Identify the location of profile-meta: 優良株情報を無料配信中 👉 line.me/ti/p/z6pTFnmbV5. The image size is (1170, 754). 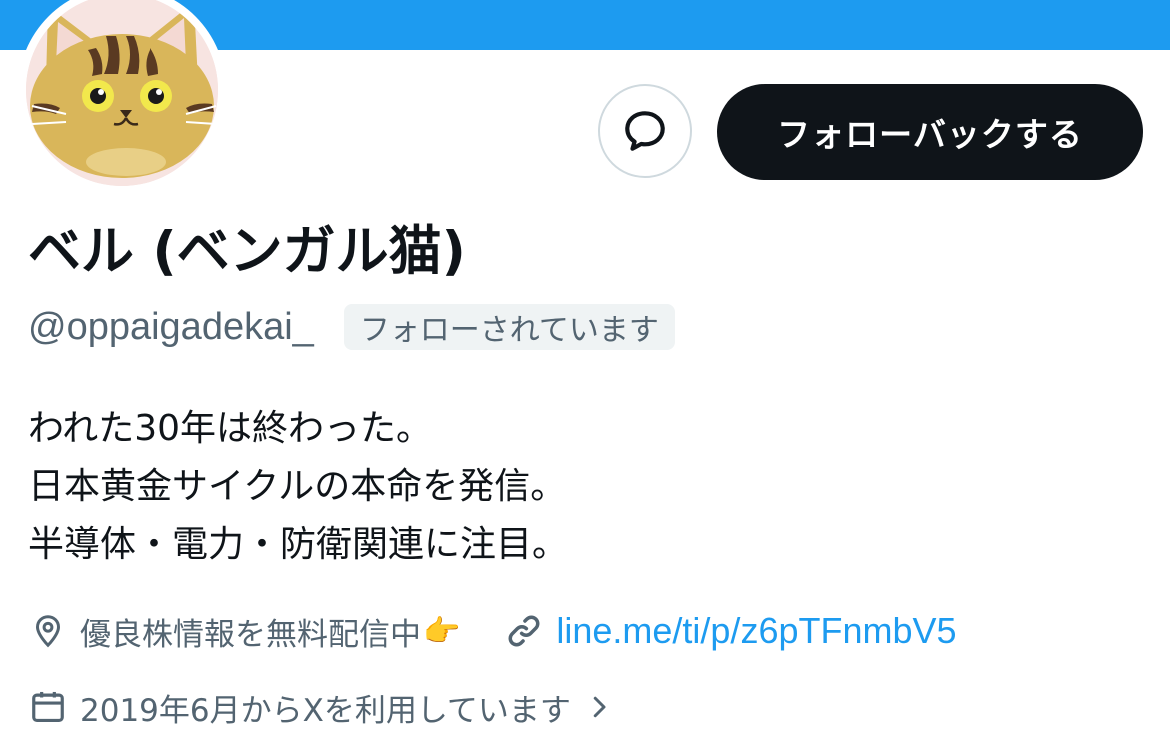
(492, 631).